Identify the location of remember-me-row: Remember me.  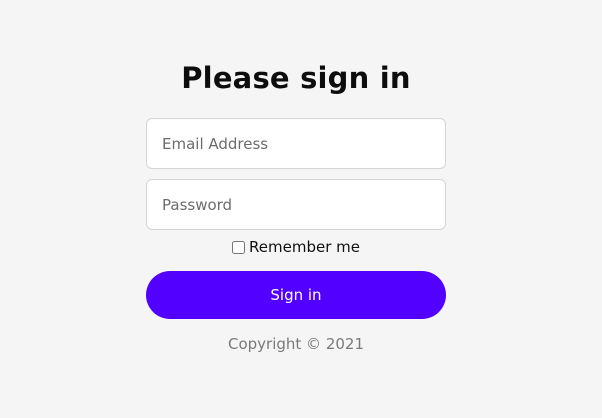
(296, 247).